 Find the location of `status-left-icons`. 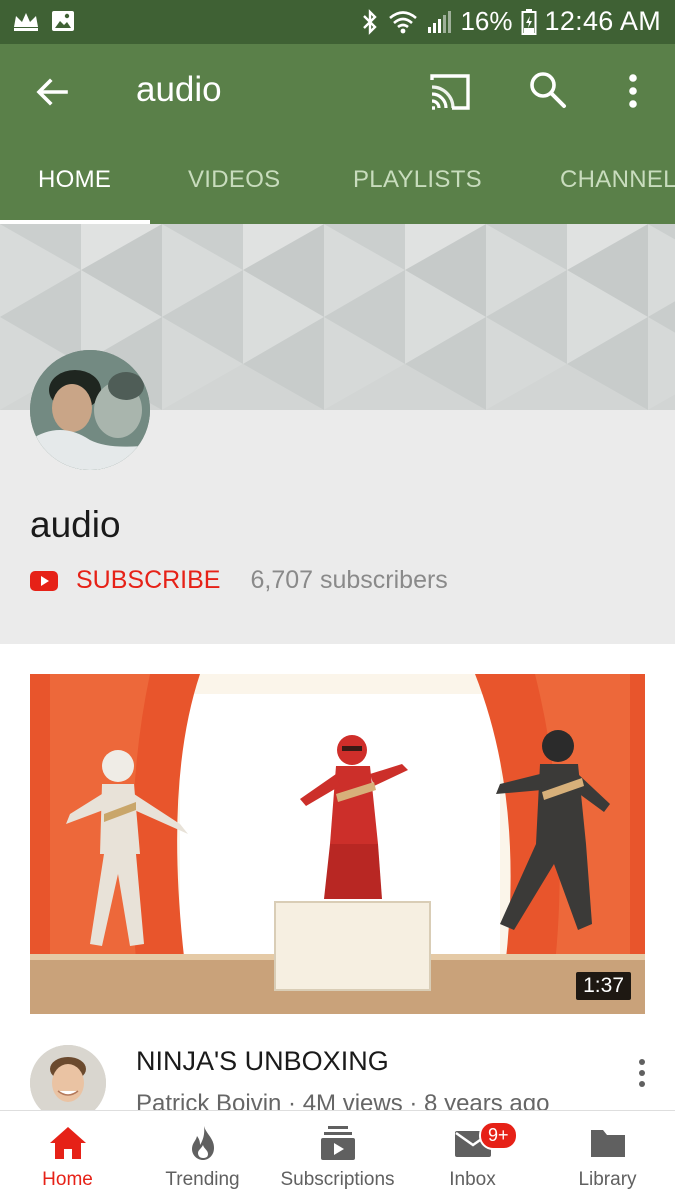

status-left-icons is located at coordinates (44, 21).